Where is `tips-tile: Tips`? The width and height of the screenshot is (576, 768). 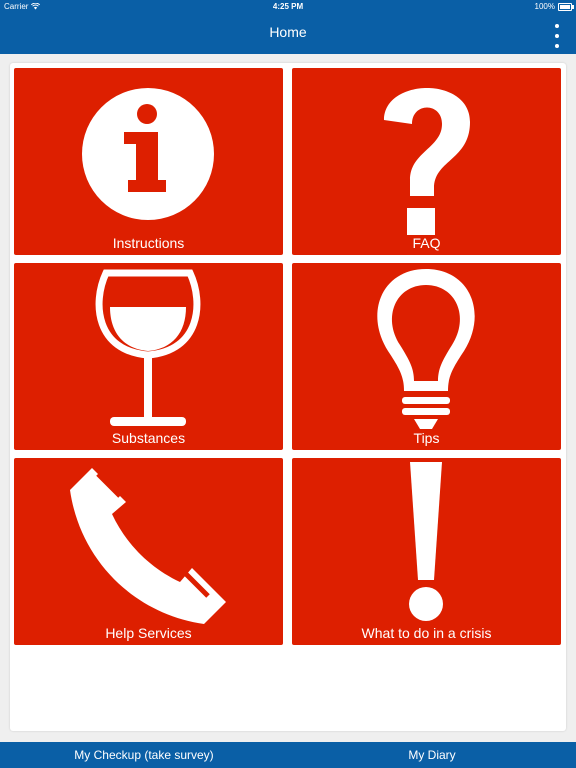 tips-tile: Tips is located at coordinates (426, 356).